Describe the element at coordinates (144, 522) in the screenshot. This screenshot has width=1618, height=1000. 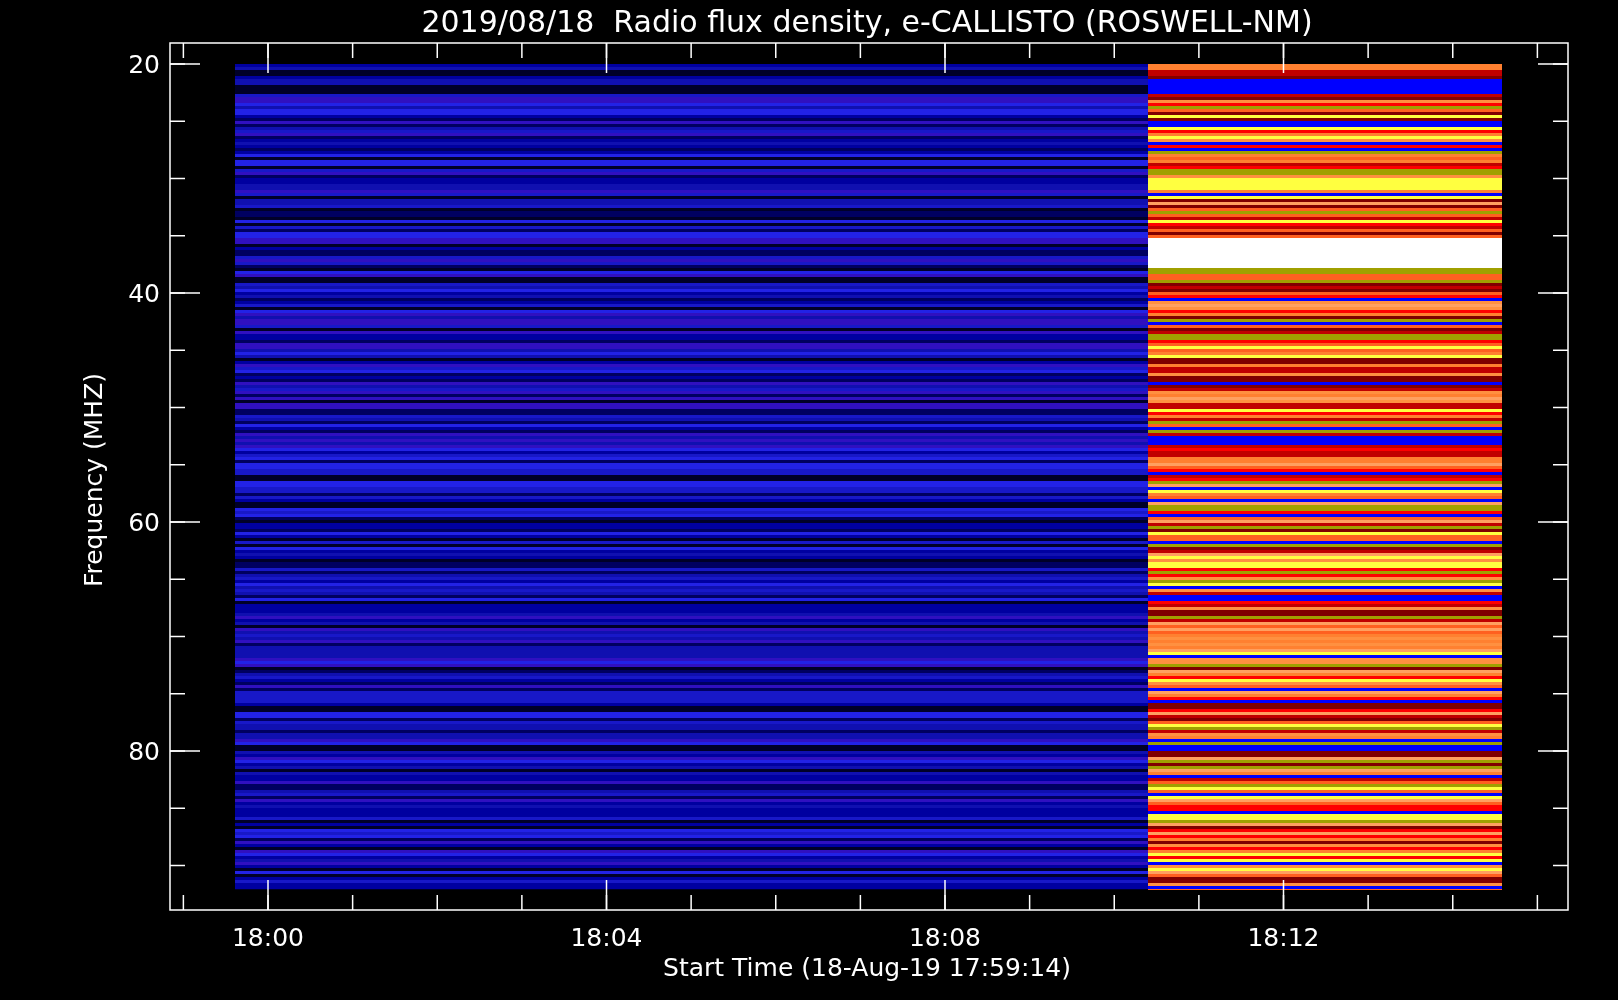
I see `y-tick-label: 60` at that location.